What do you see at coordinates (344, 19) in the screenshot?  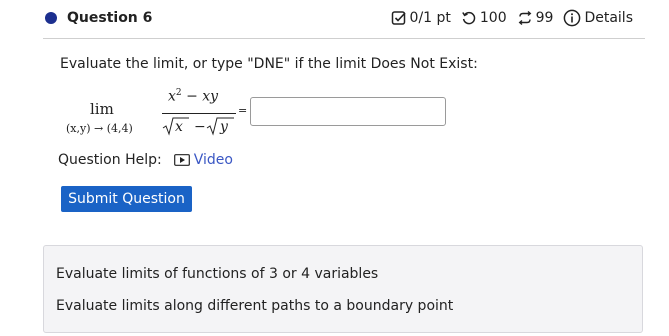 I see `question-header: Question 6 0/1 pt 100 99 Details` at bounding box center [344, 19].